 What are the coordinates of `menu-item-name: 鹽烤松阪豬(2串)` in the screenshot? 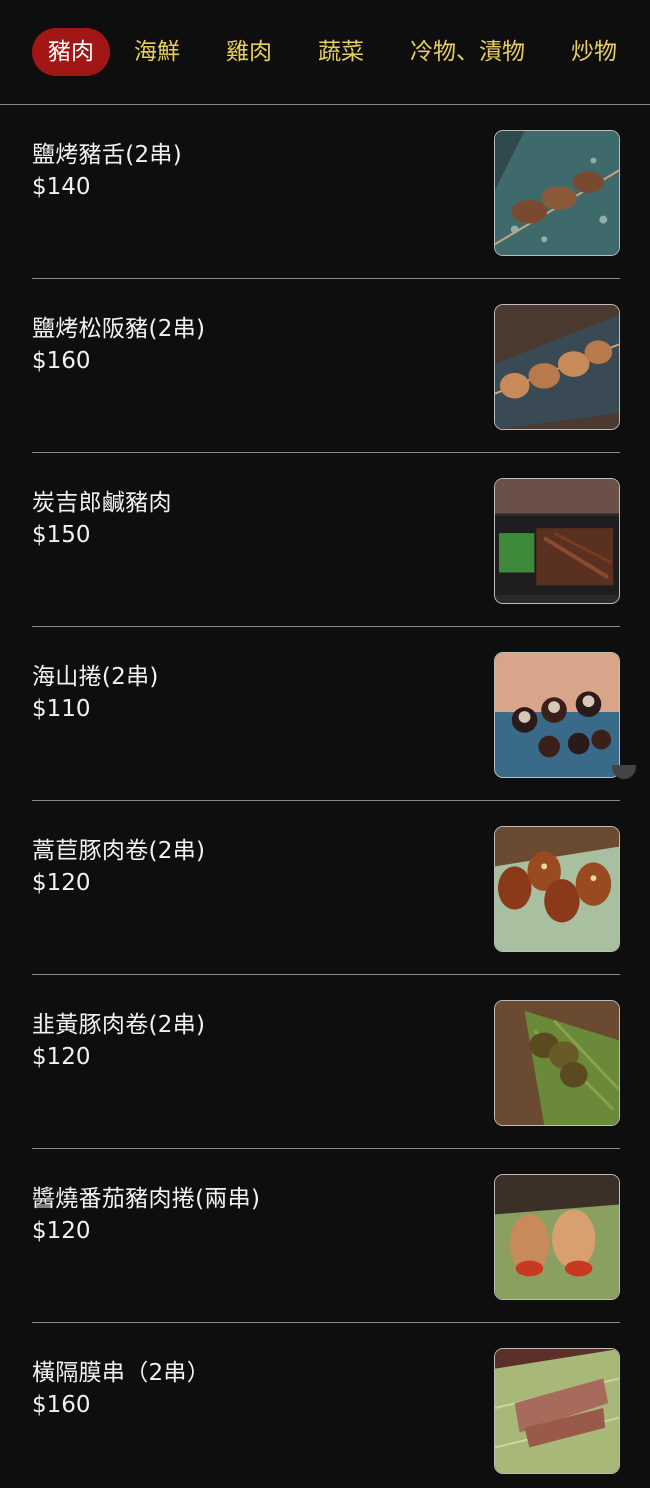 It's located at (119, 329).